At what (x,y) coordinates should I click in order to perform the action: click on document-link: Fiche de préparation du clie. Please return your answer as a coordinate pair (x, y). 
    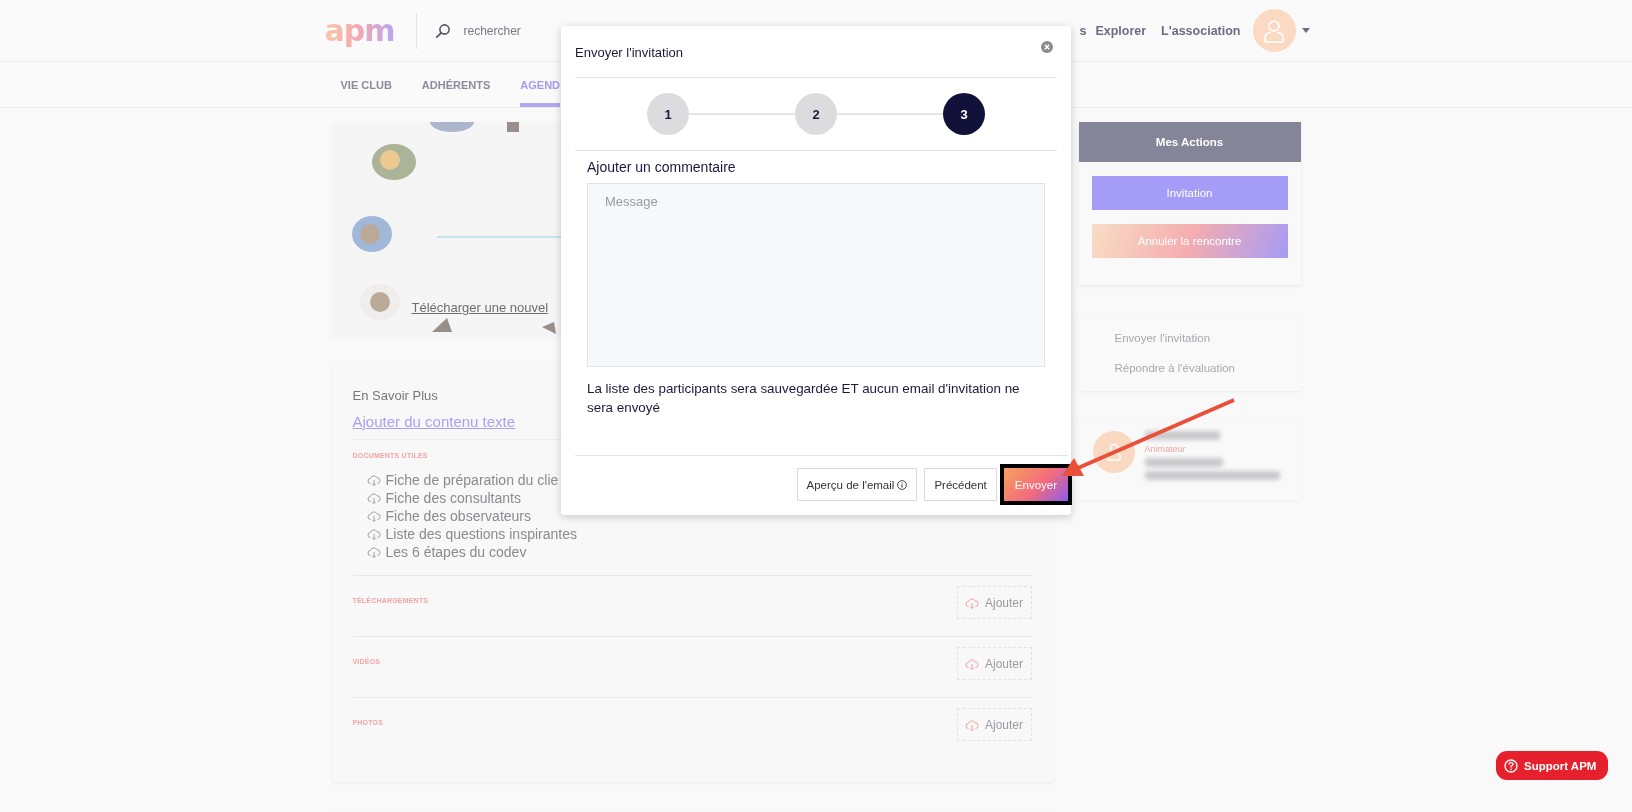
    Looking at the image, I should click on (472, 480).